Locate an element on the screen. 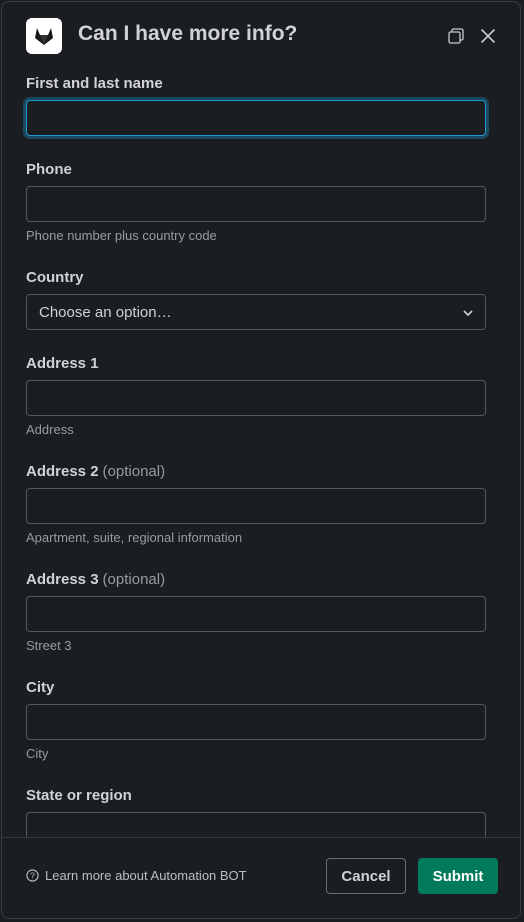 The height and width of the screenshot is (922, 524). phone-input is located at coordinates (256, 204).